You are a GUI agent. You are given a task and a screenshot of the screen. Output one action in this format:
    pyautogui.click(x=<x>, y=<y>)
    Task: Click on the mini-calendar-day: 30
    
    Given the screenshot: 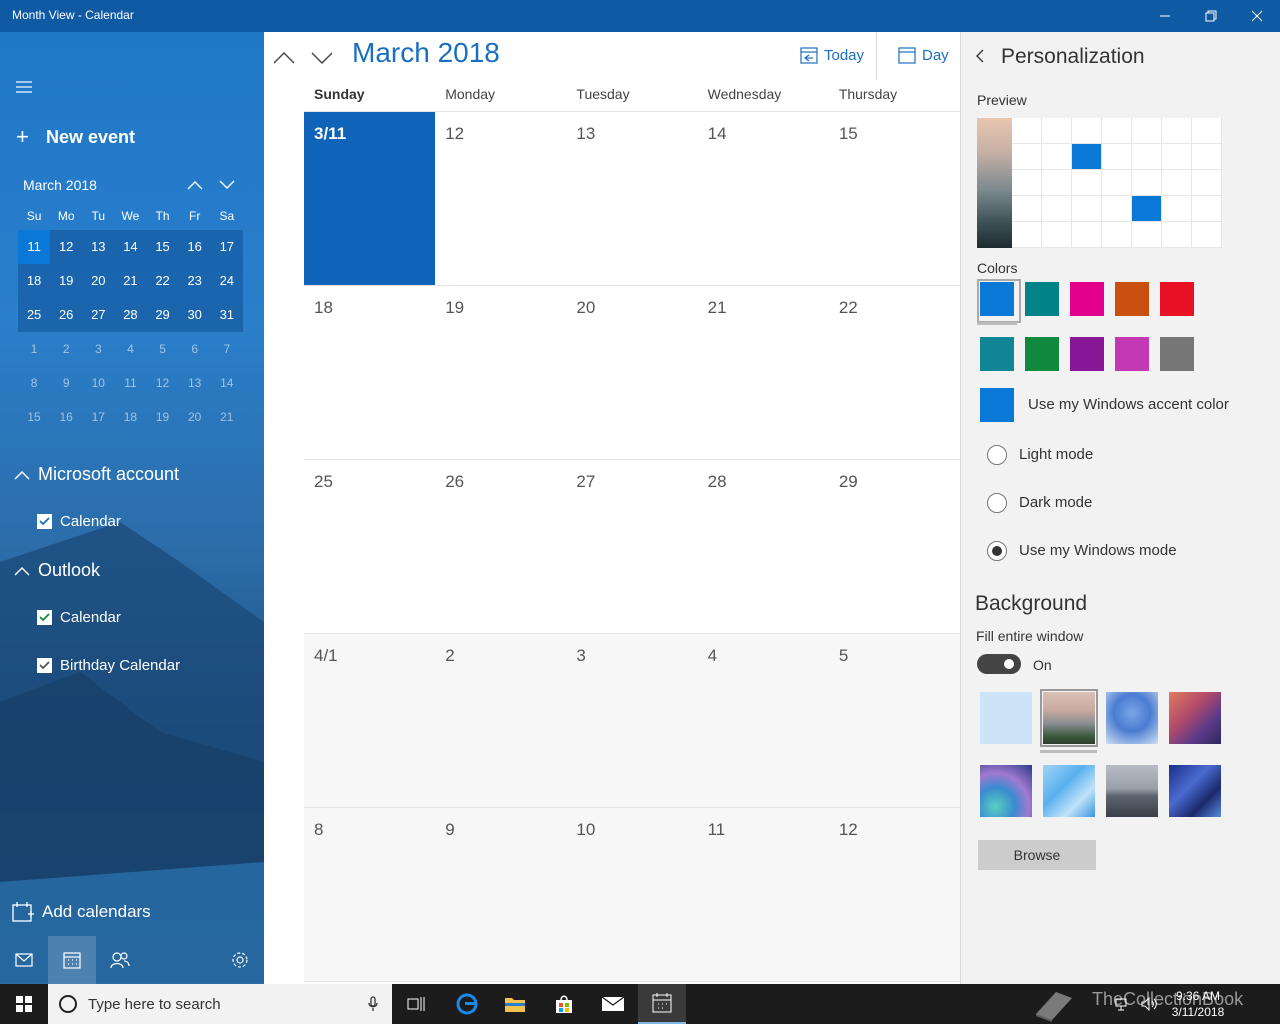 What is the action you would take?
    pyautogui.click(x=194, y=315)
    